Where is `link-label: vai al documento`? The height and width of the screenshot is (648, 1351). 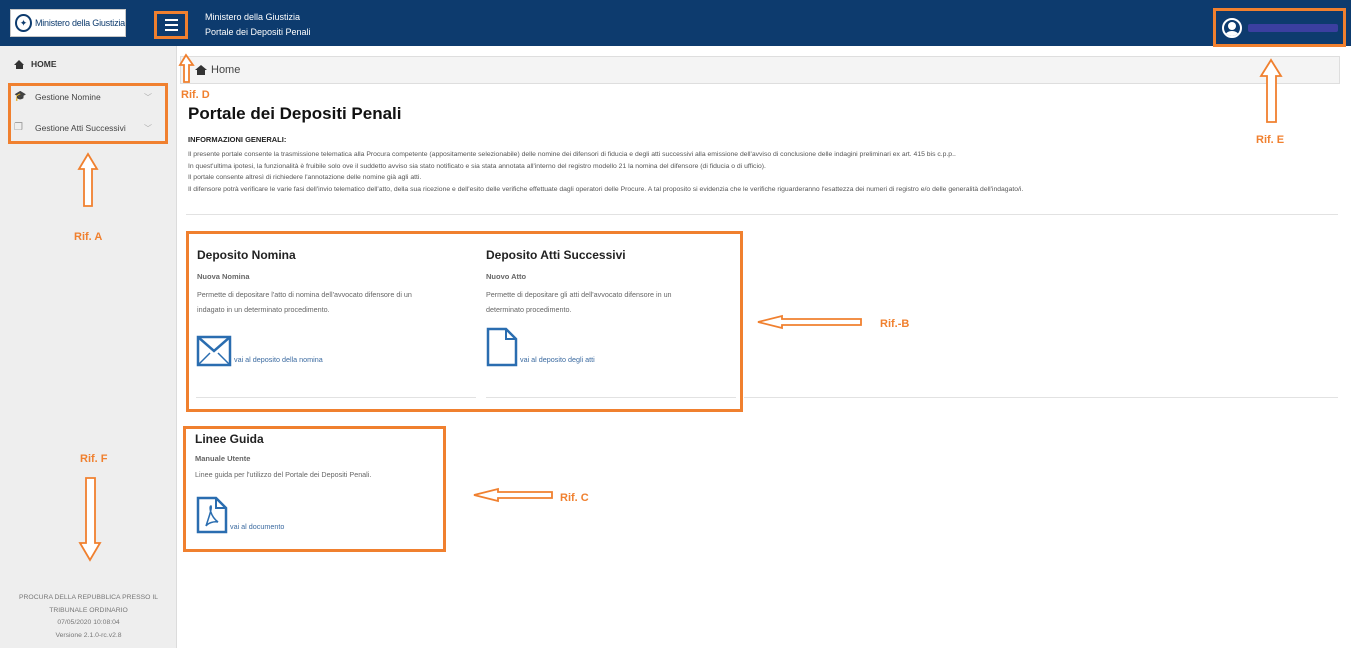 link-label: vai al documento is located at coordinates (257, 526).